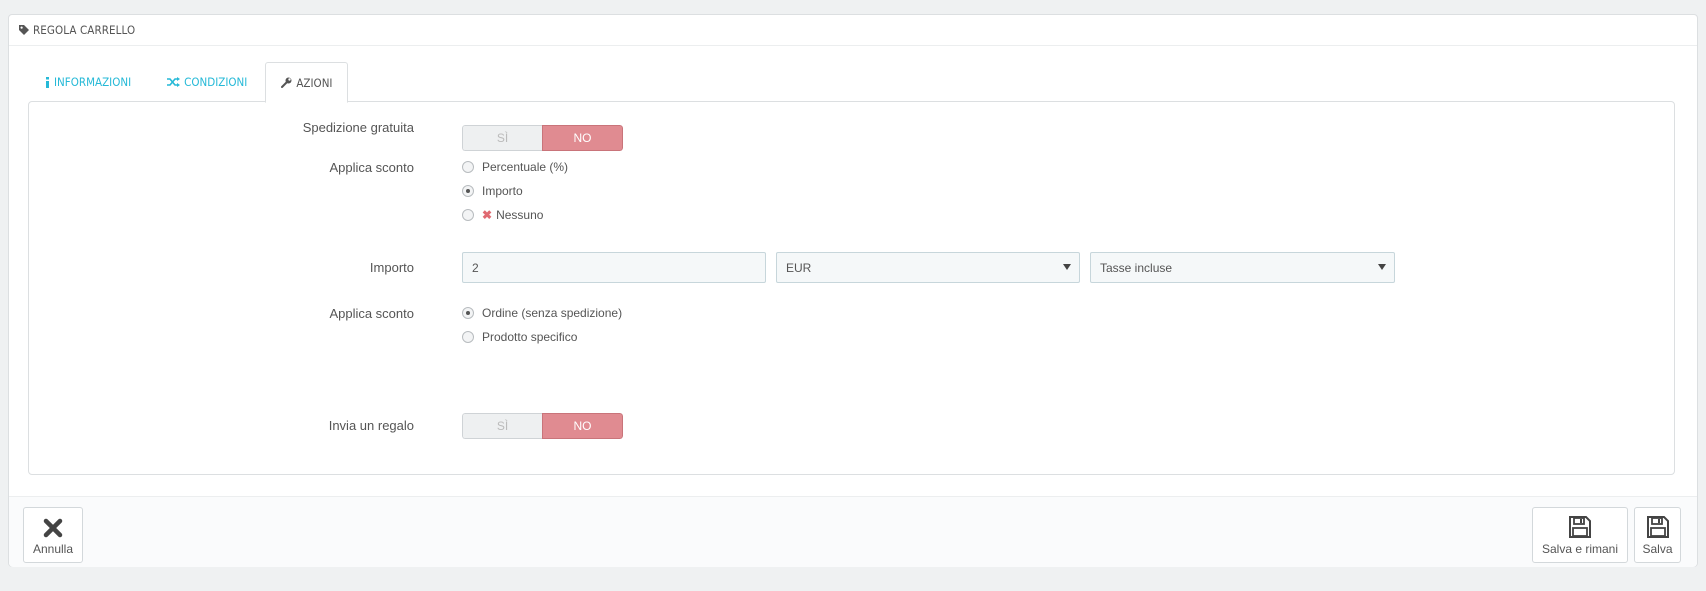  I want to click on gift-yes: SÌ, so click(502, 426).